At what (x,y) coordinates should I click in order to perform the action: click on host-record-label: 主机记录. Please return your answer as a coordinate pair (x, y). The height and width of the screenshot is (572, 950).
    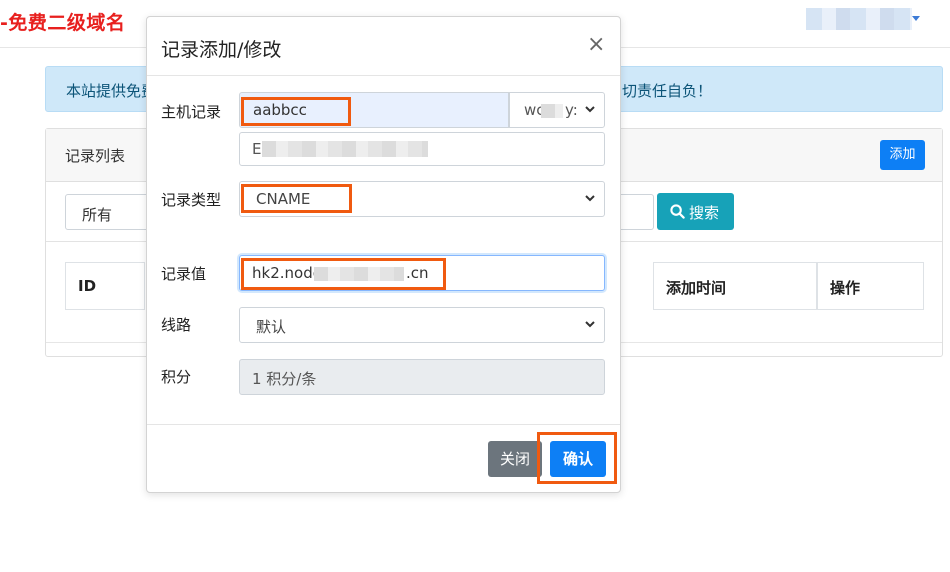
    Looking at the image, I should click on (191, 112).